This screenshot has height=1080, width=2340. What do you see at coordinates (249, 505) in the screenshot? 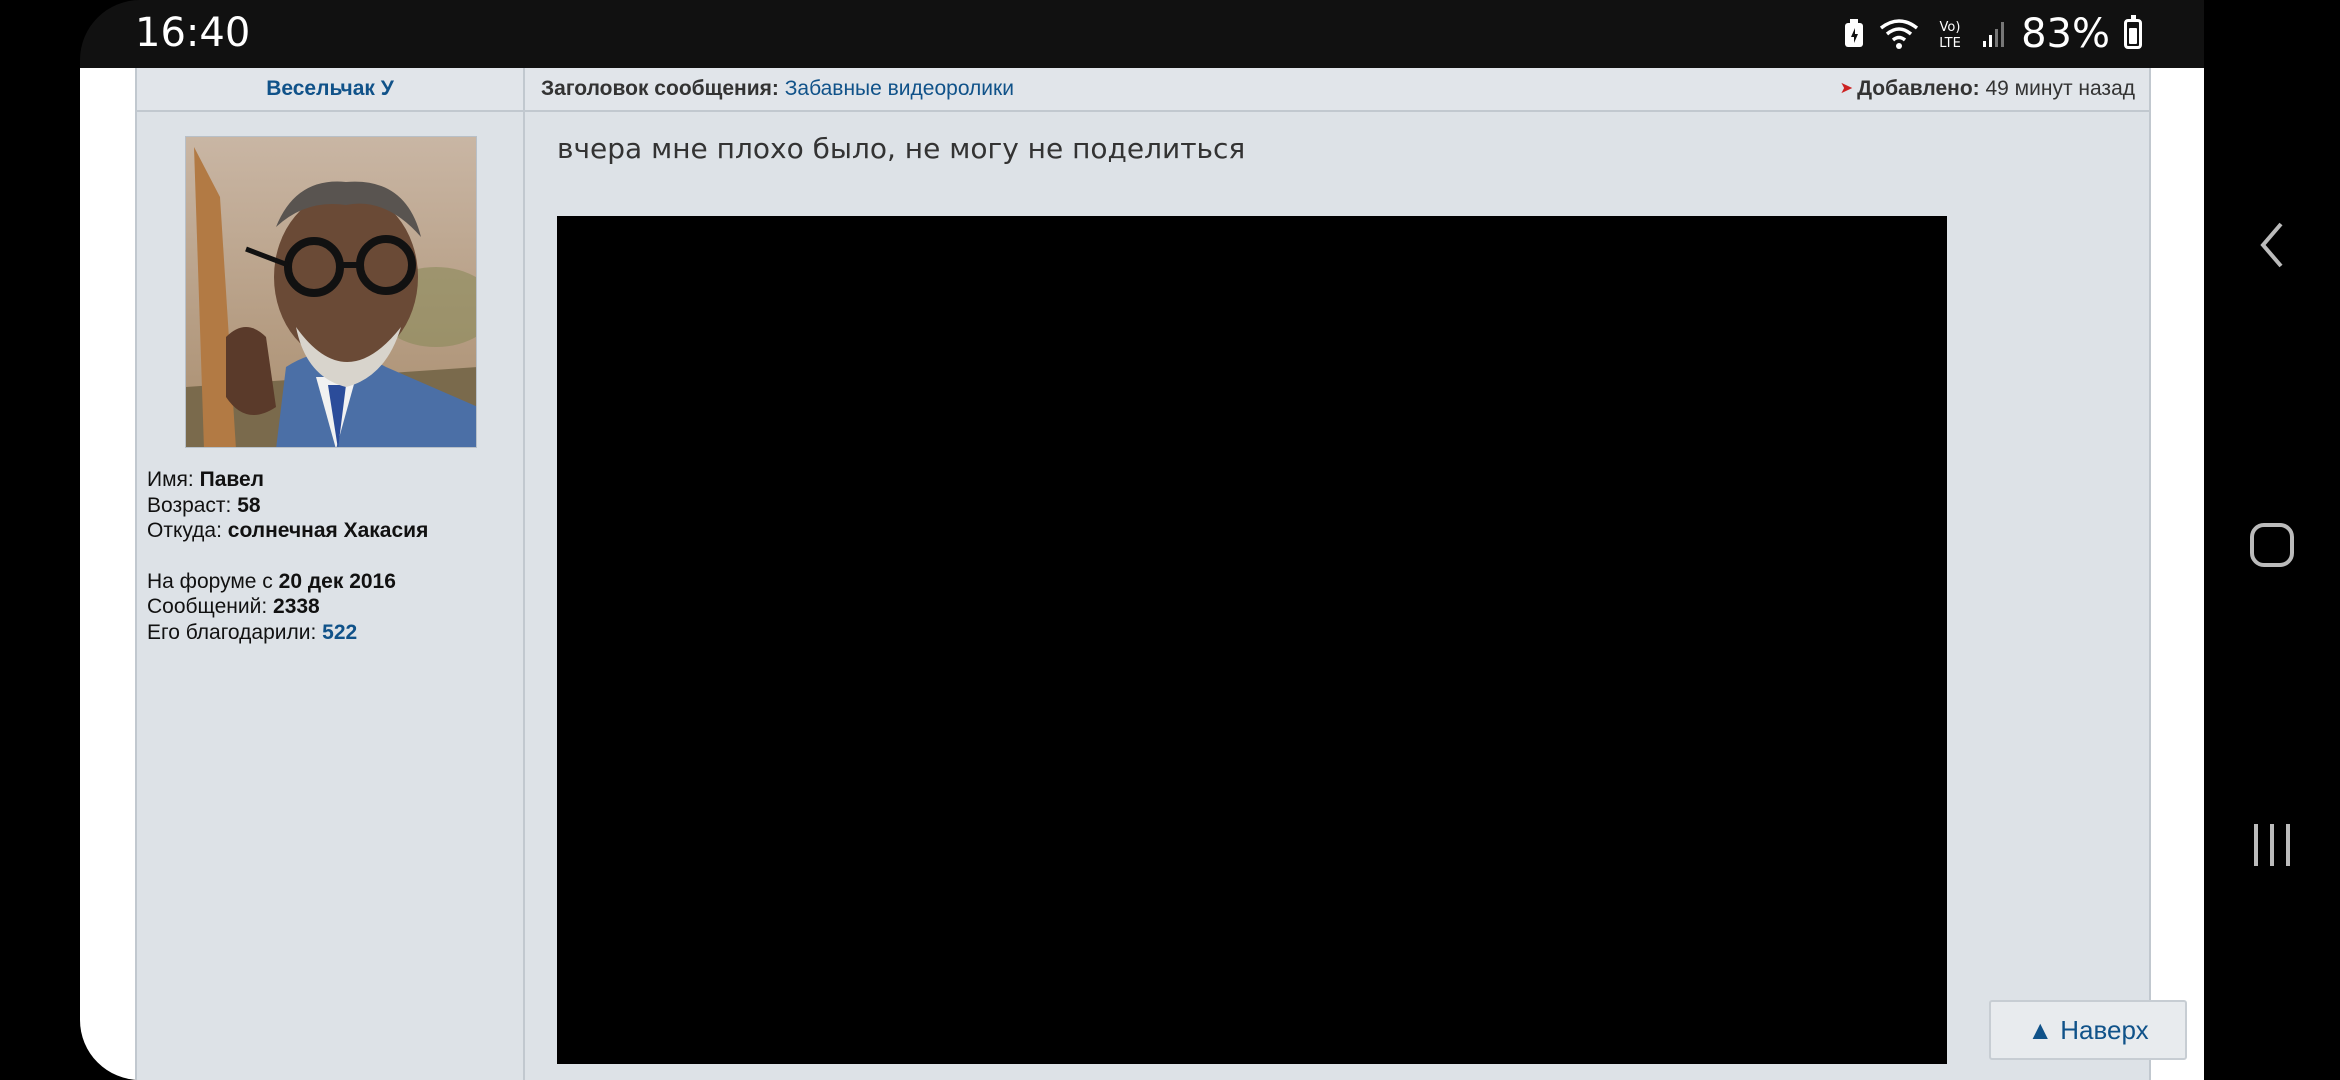
I see `profile-age: 58` at bounding box center [249, 505].